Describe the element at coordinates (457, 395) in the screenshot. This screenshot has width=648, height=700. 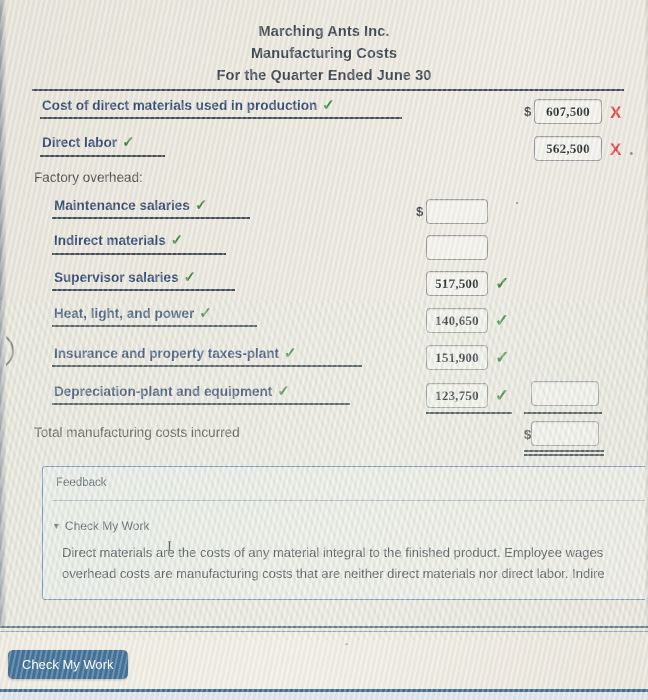
I see `value-input-depreciation-plant-and-equipment: 123,750` at that location.